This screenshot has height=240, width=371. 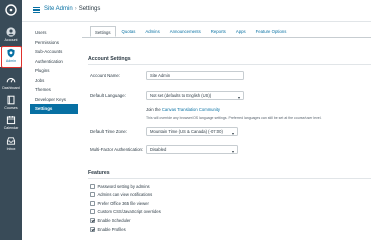 What do you see at coordinates (158, 149) in the screenshot?
I see `mfa-value: Disabled` at bounding box center [158, 149].